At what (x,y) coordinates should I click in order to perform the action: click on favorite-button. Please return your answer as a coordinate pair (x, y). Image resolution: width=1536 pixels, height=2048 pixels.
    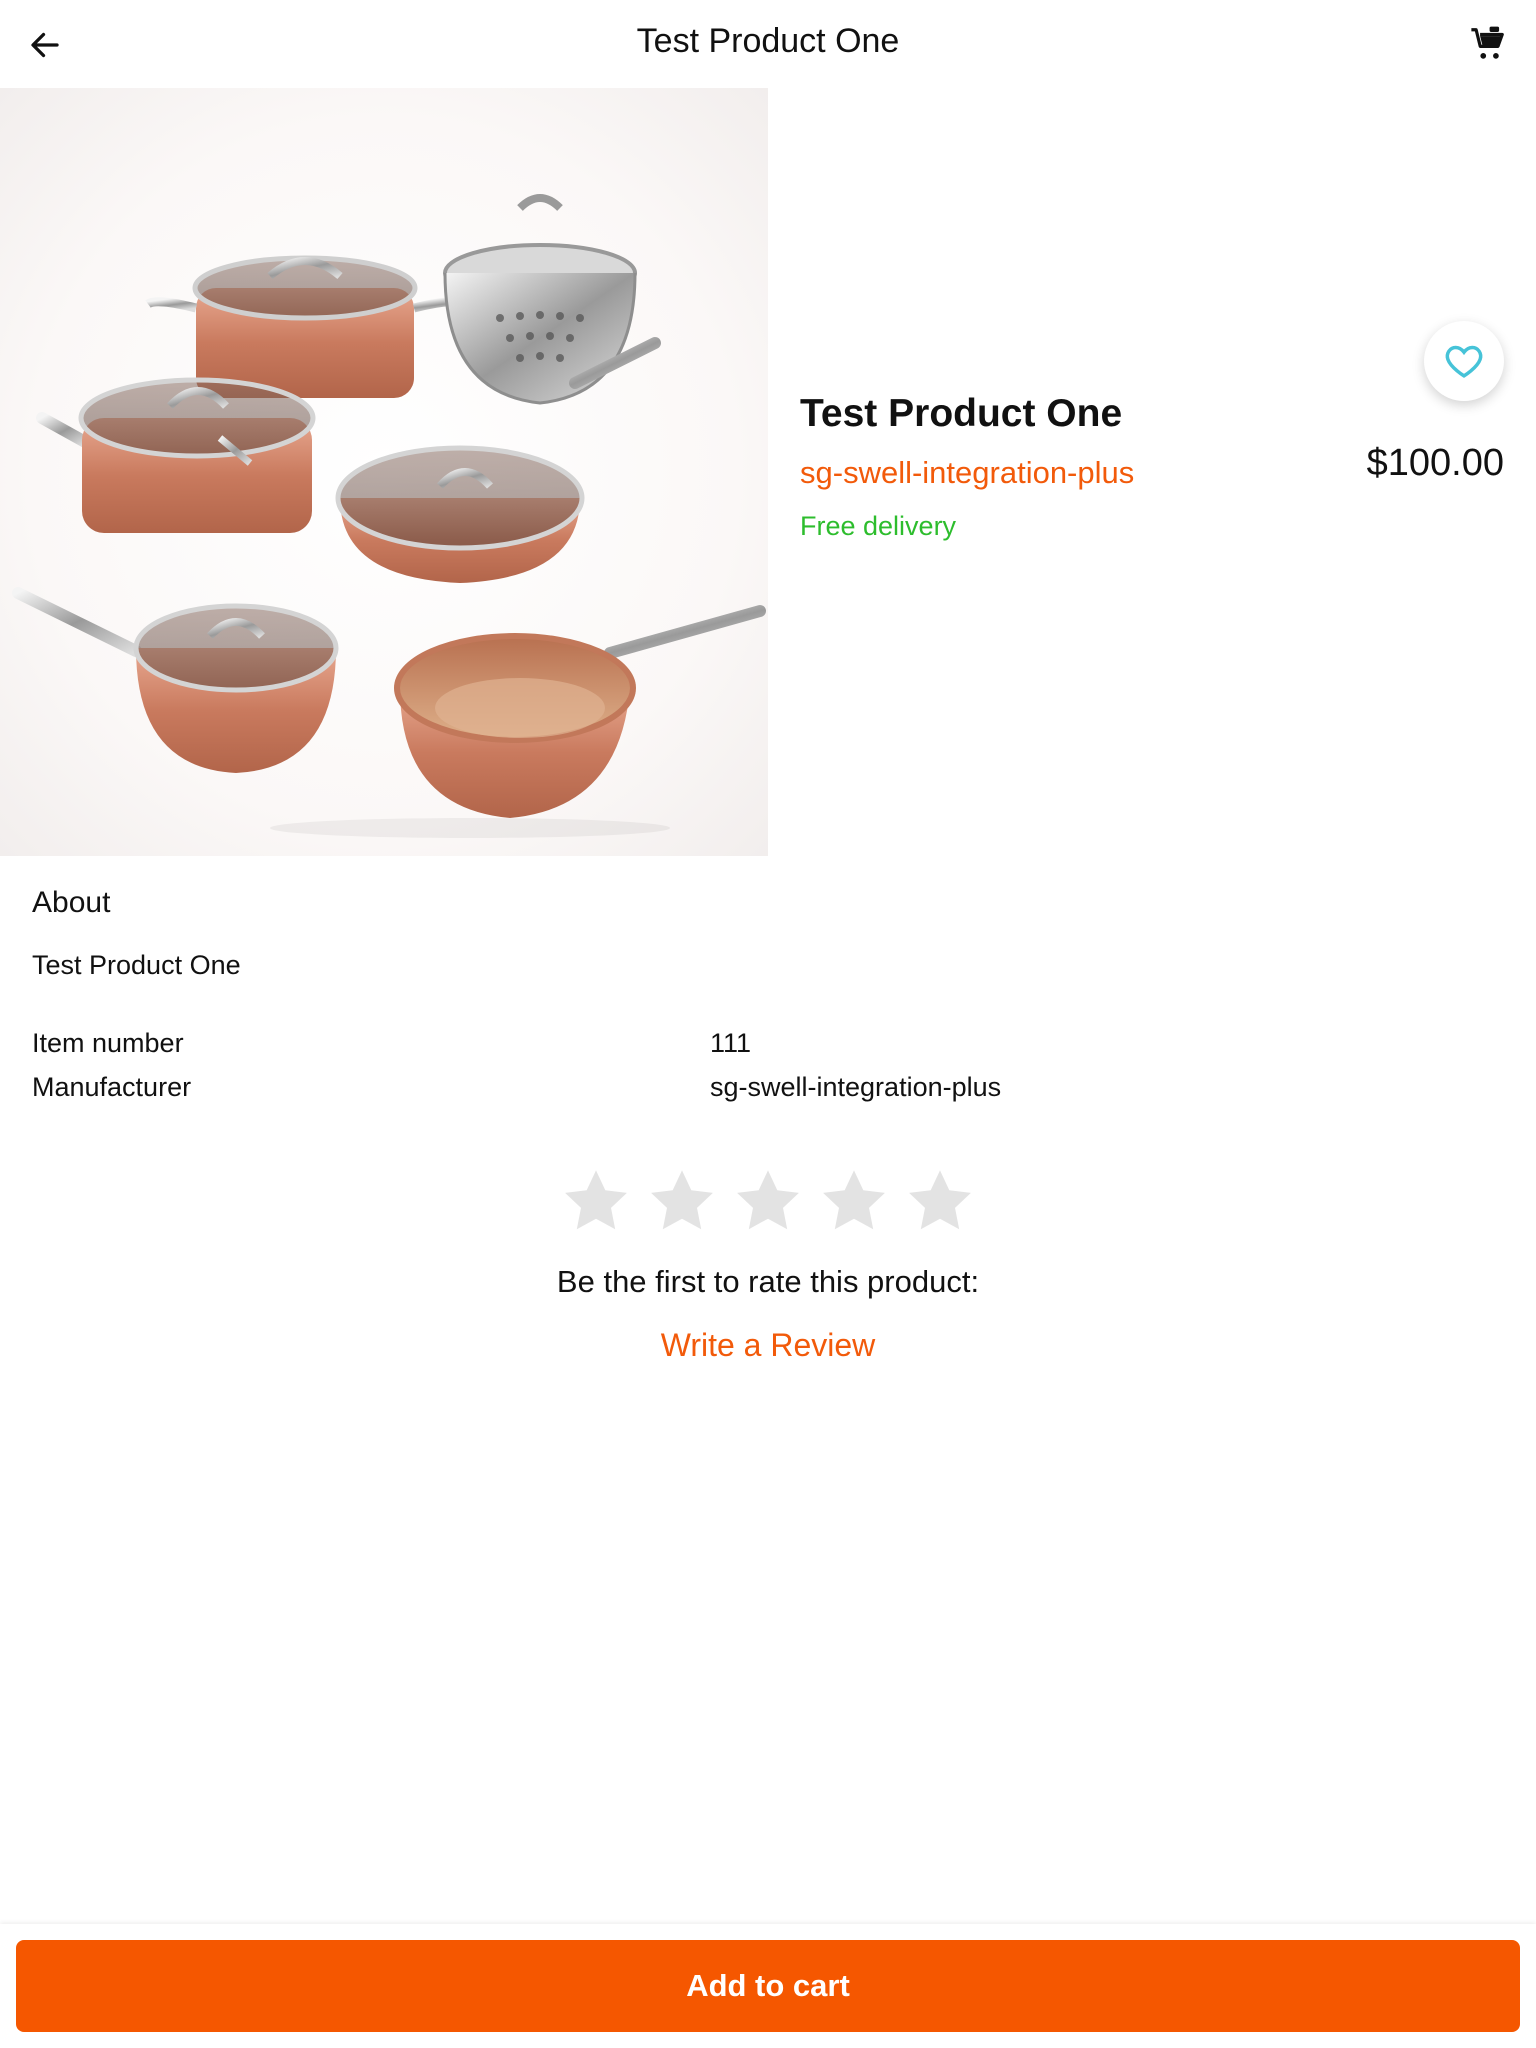
    Looking at the image, I should click on (1464, 361).